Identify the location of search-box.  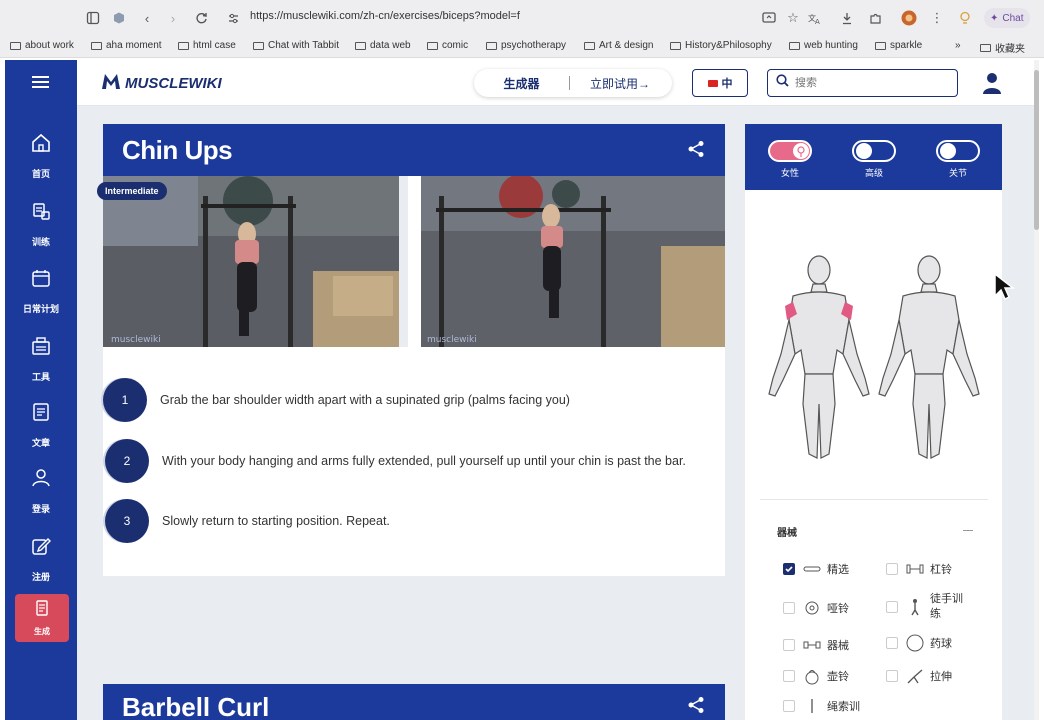
(862, 83).